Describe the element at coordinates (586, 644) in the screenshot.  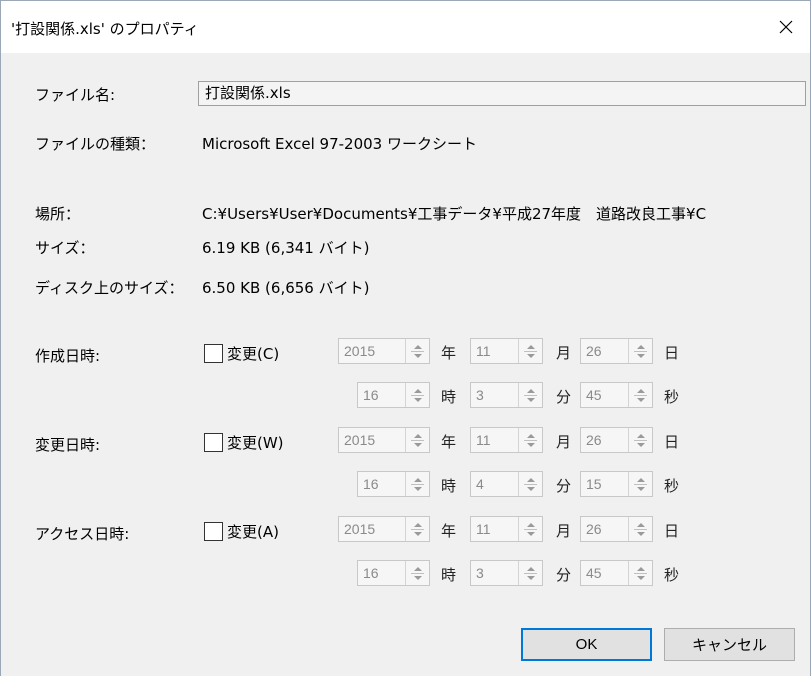
I see `ok-button: OK` at that location.